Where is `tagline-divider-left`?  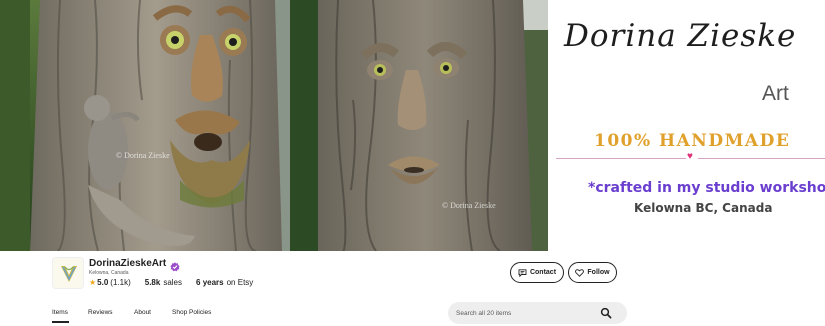
tagline-divider-left is located at coordinates (621, 158).